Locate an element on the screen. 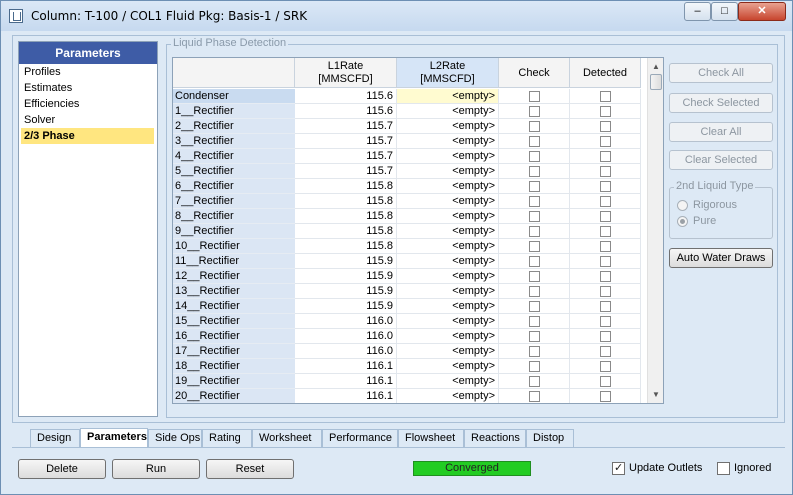 The width and height of the screenshot is (793, 495). scroll-up-icon: ▲ is located at coordinates (656, 66).